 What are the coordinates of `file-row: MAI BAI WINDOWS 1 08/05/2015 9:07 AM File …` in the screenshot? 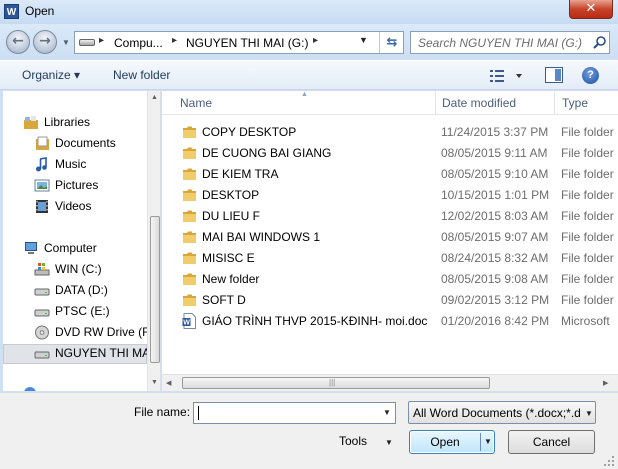 It's located at (397, 237).